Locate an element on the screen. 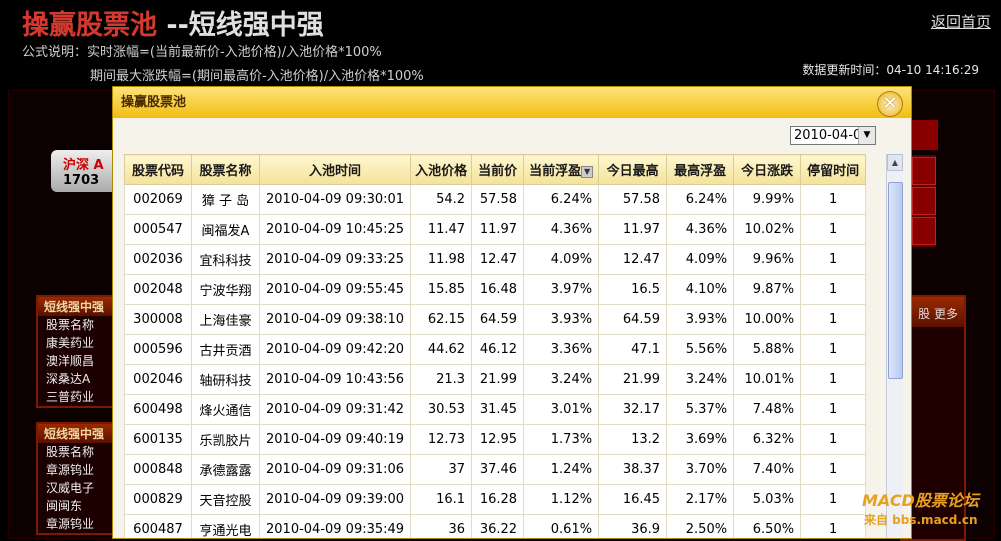 This screenshot has height=541, width=1001. cell-name: 古井贡酒 is located at coordinates (225, 349).